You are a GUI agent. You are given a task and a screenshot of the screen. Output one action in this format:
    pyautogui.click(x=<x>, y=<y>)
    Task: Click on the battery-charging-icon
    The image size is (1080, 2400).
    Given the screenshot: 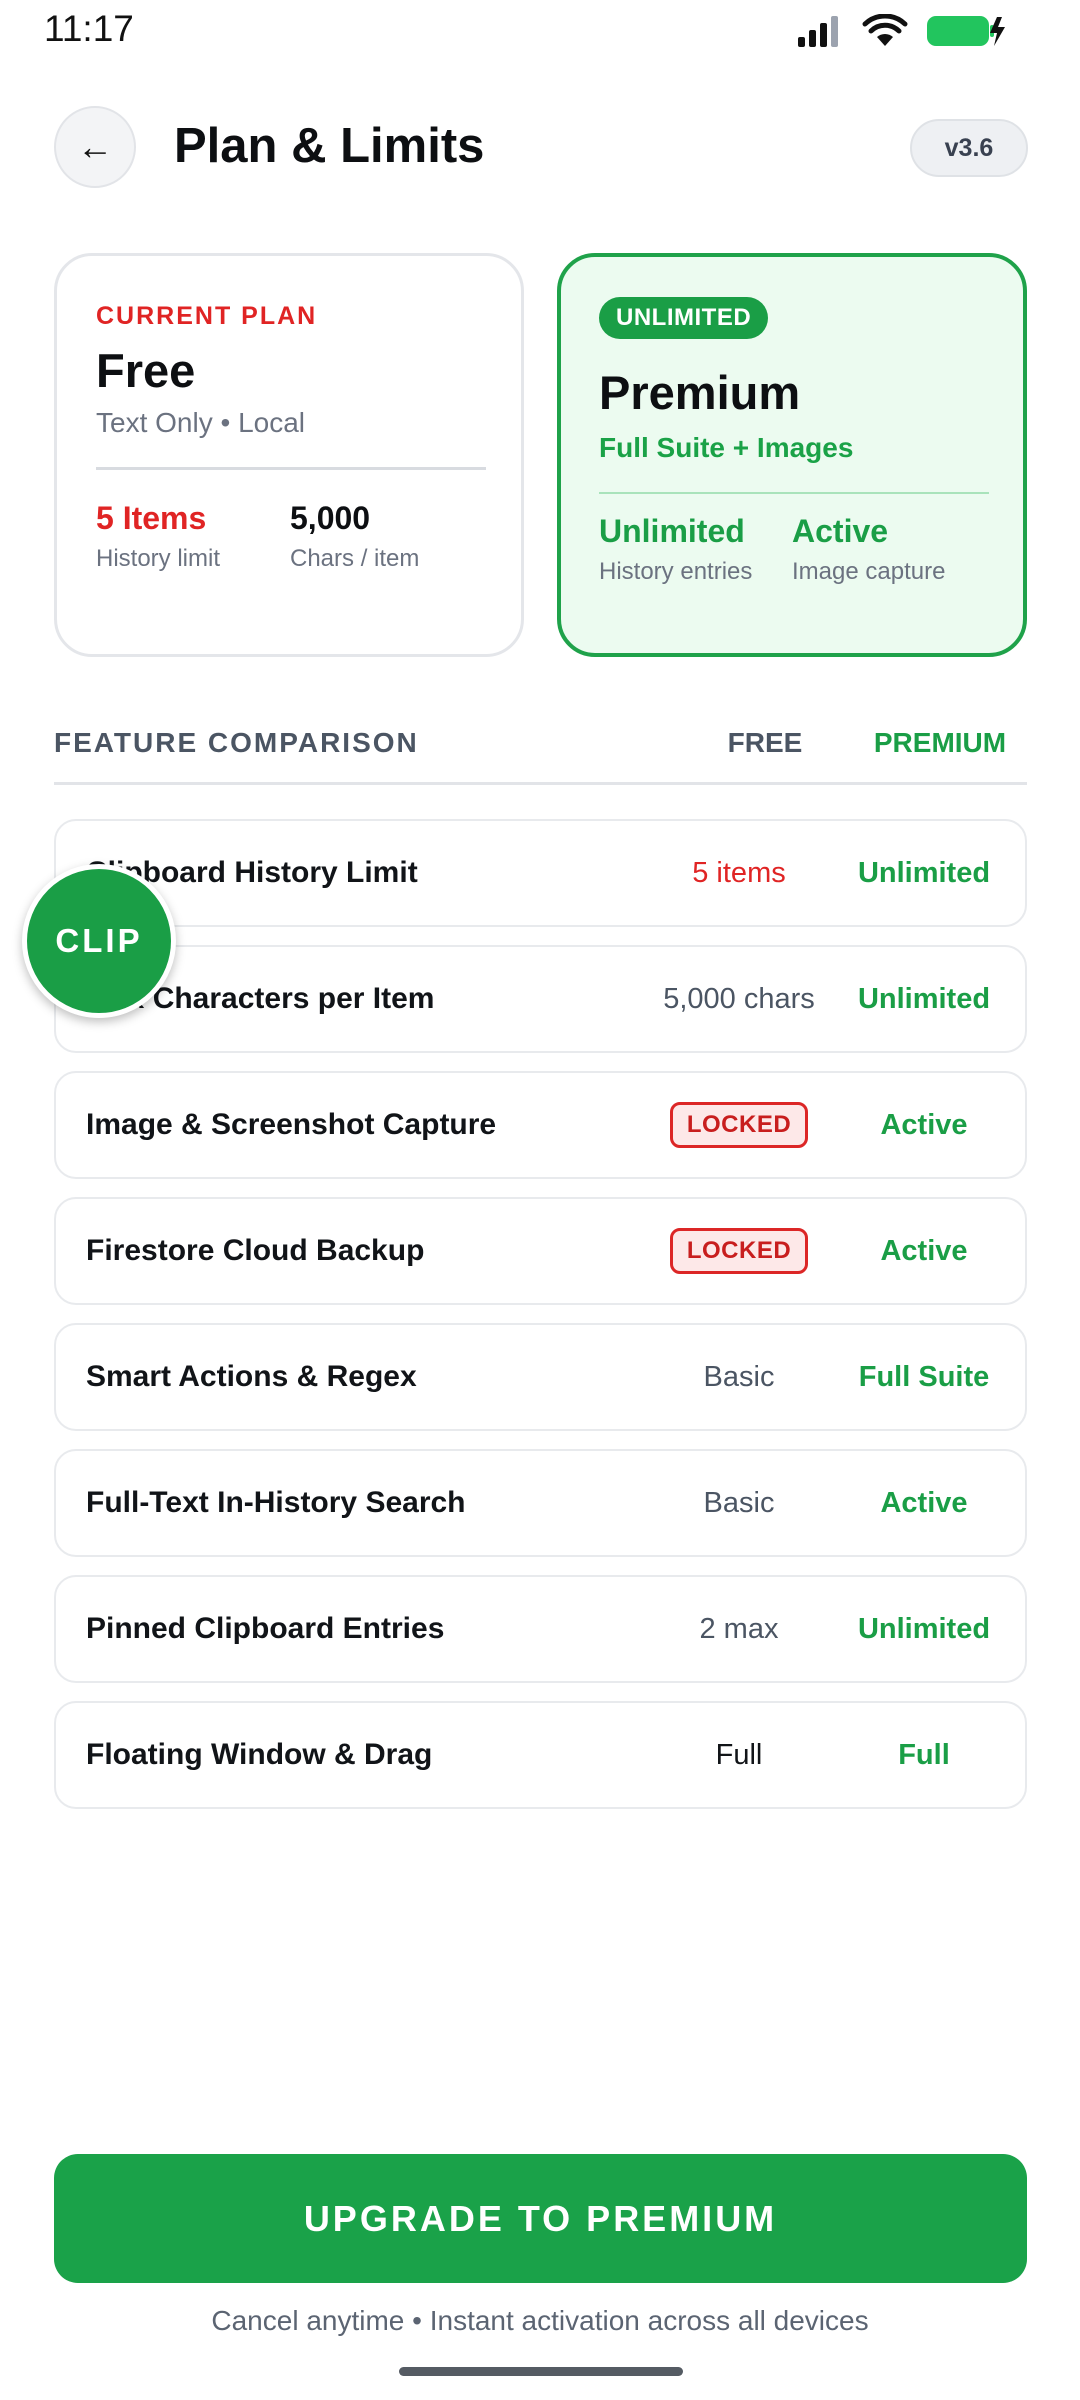 What is the action you would take?
    pyautogui.click(x=966, y=31)
    